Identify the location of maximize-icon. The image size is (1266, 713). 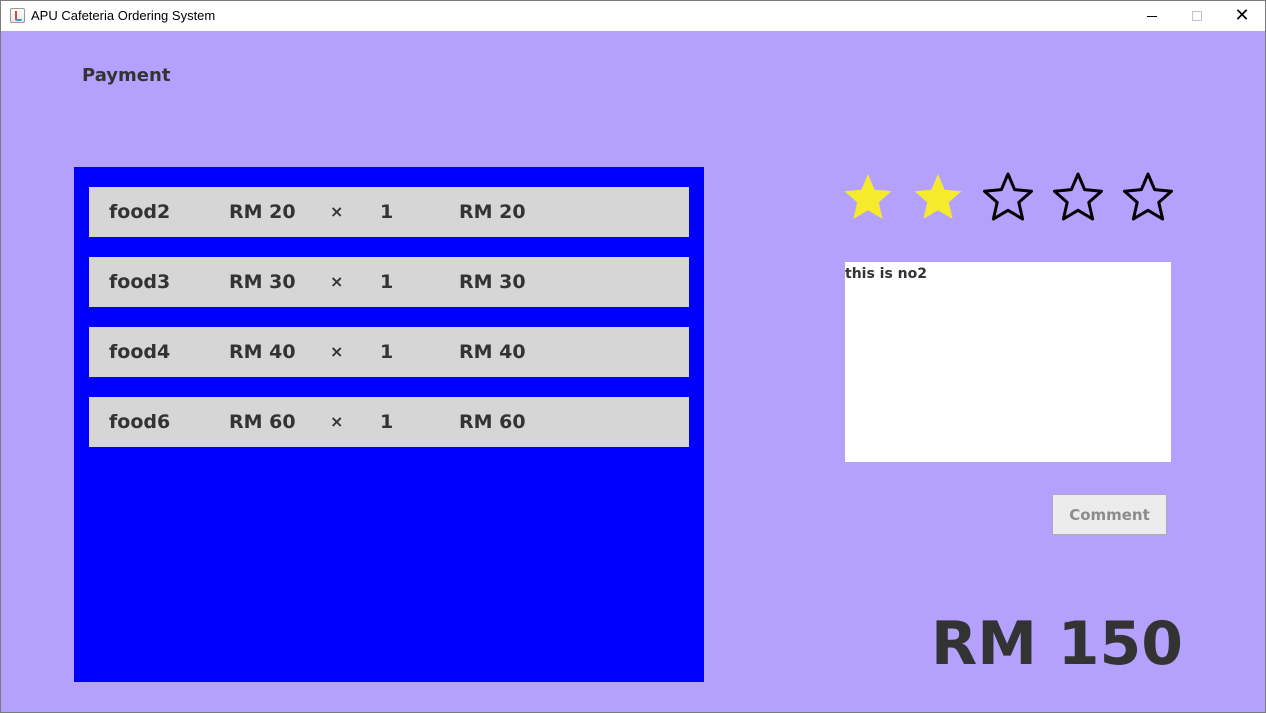
(1197, 16).